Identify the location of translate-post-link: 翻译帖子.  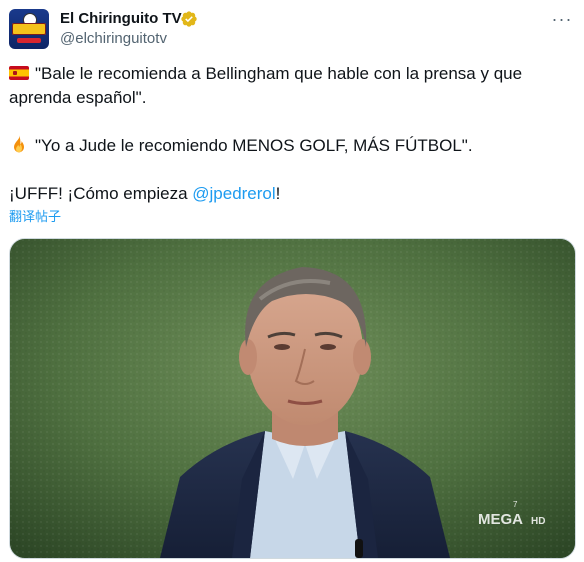
(35, 217).